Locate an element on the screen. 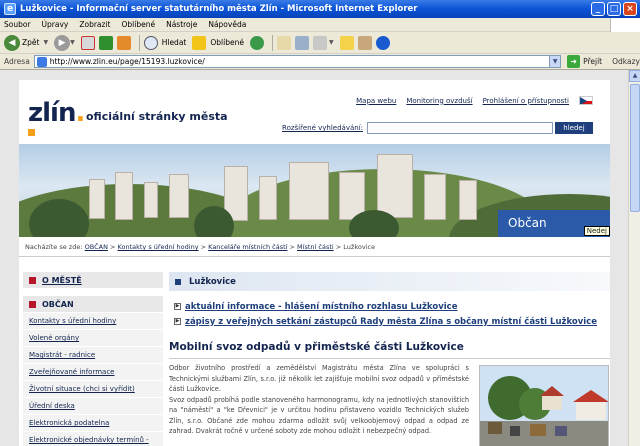 The height and width of the screenshot is (446, 640). back-arrow-icon: ◀ is located at coordinates (12, 42).